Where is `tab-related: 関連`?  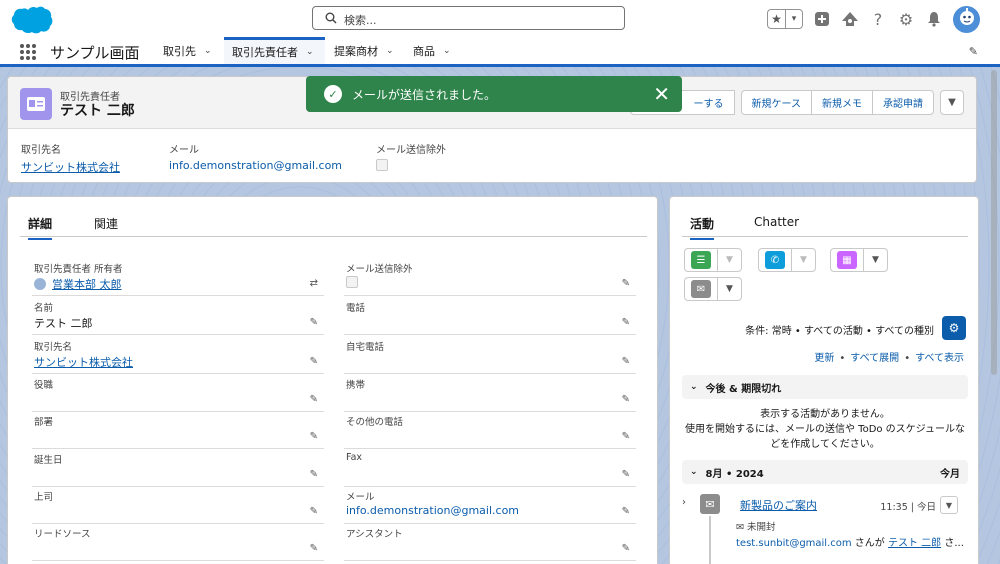 tab-related: 関連 is located at coordinates (106, 223).